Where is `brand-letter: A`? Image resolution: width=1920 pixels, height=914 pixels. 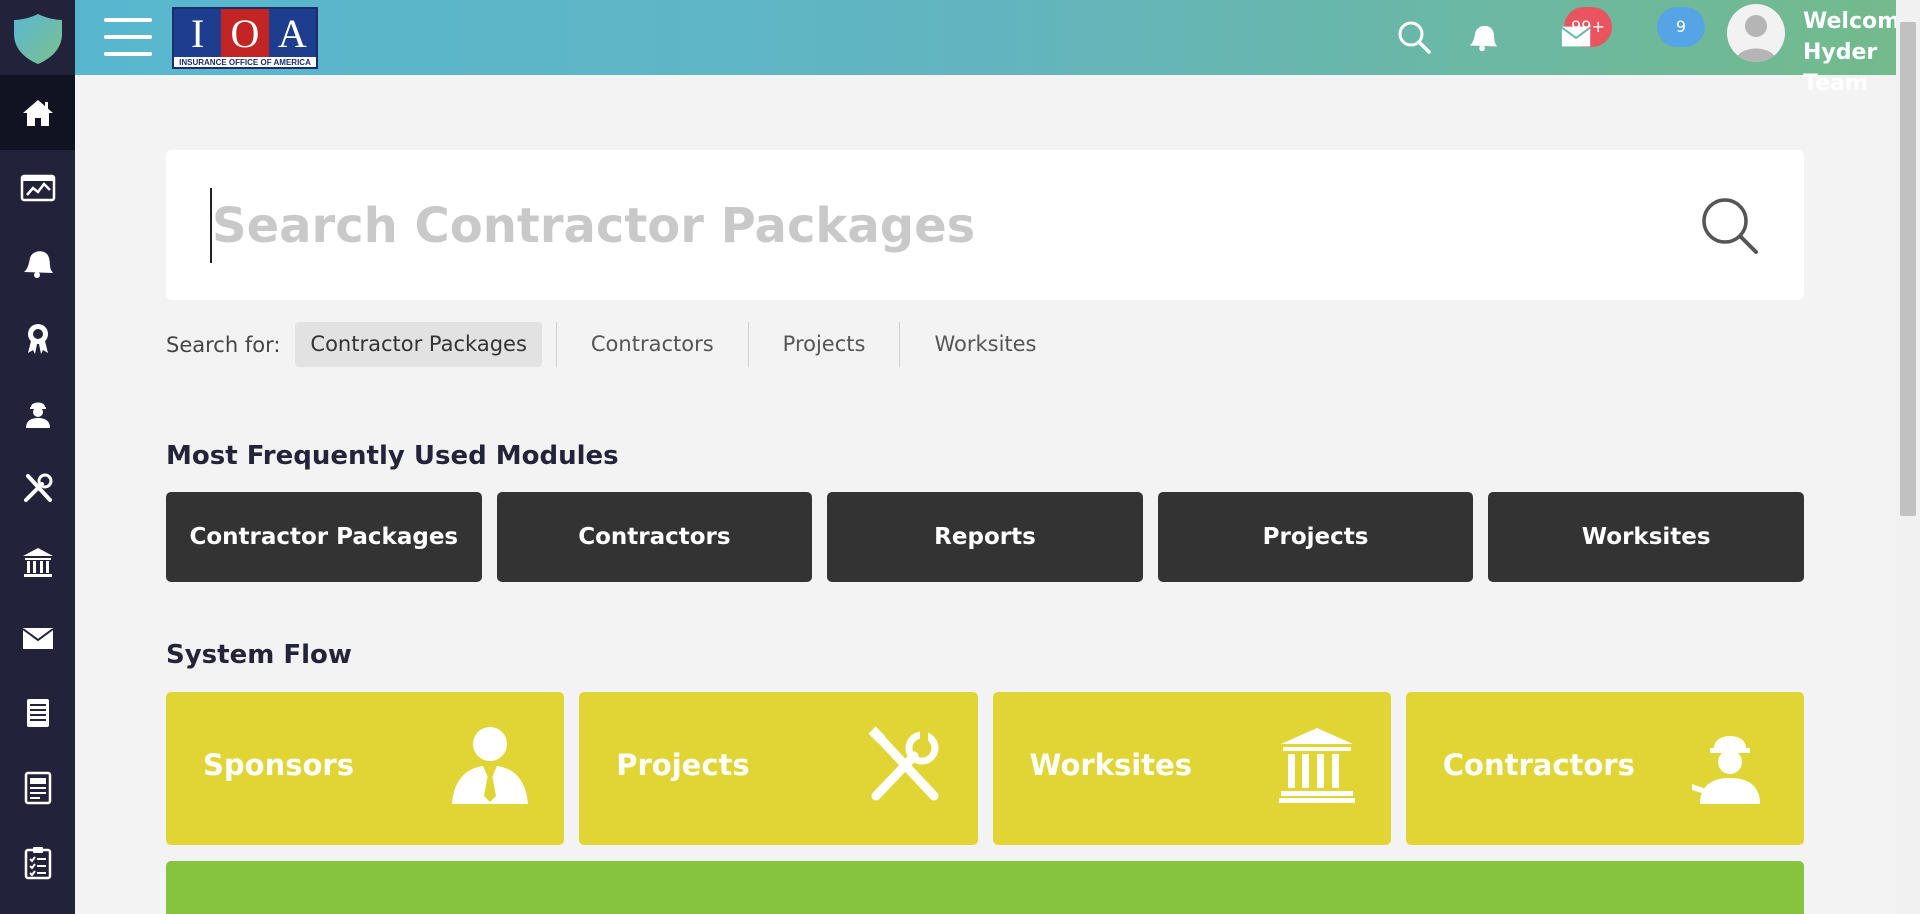
brand-letter: A is located at coordinates (292, 33).